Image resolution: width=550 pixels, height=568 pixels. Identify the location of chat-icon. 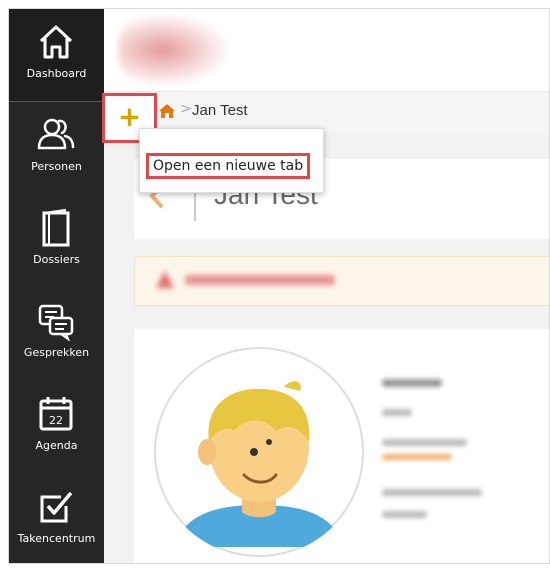
(56, 323).